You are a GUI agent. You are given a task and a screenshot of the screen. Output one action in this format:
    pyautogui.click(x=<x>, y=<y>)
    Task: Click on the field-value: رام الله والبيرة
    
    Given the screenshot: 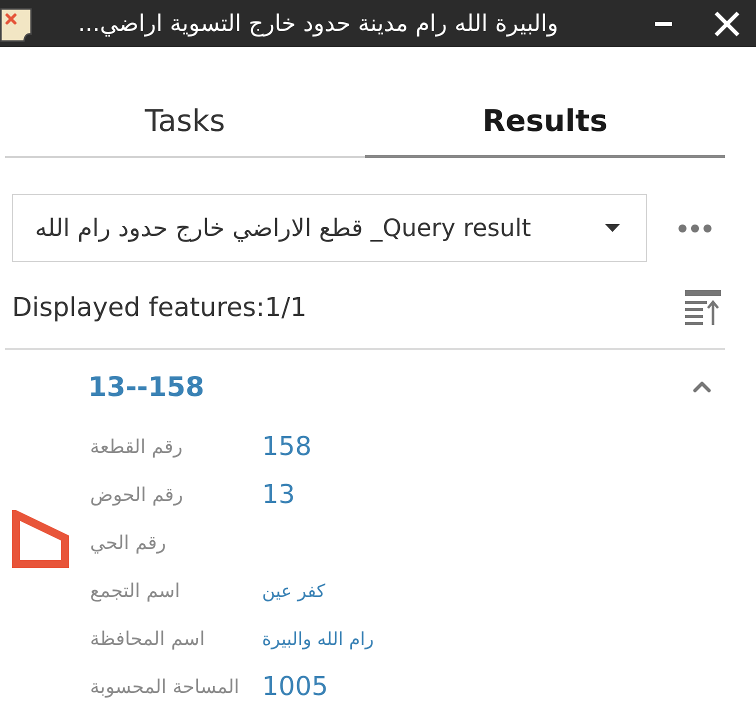 What is the action you would take?
    pyautogui.click(x=318, y=639)
    